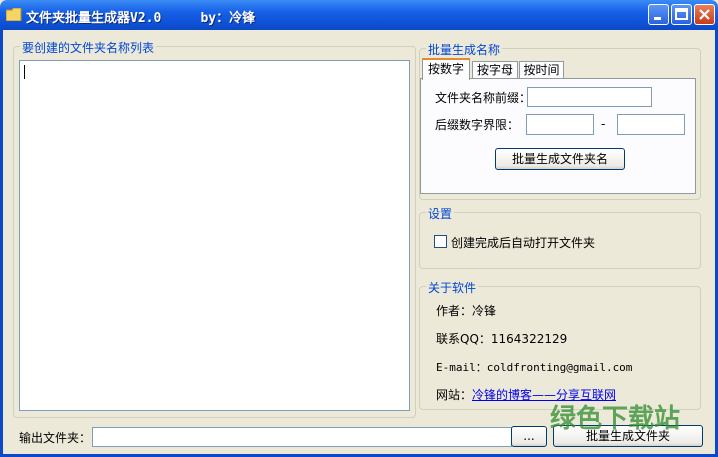  I want to click on settings-title: 设置, so click(440, 213).